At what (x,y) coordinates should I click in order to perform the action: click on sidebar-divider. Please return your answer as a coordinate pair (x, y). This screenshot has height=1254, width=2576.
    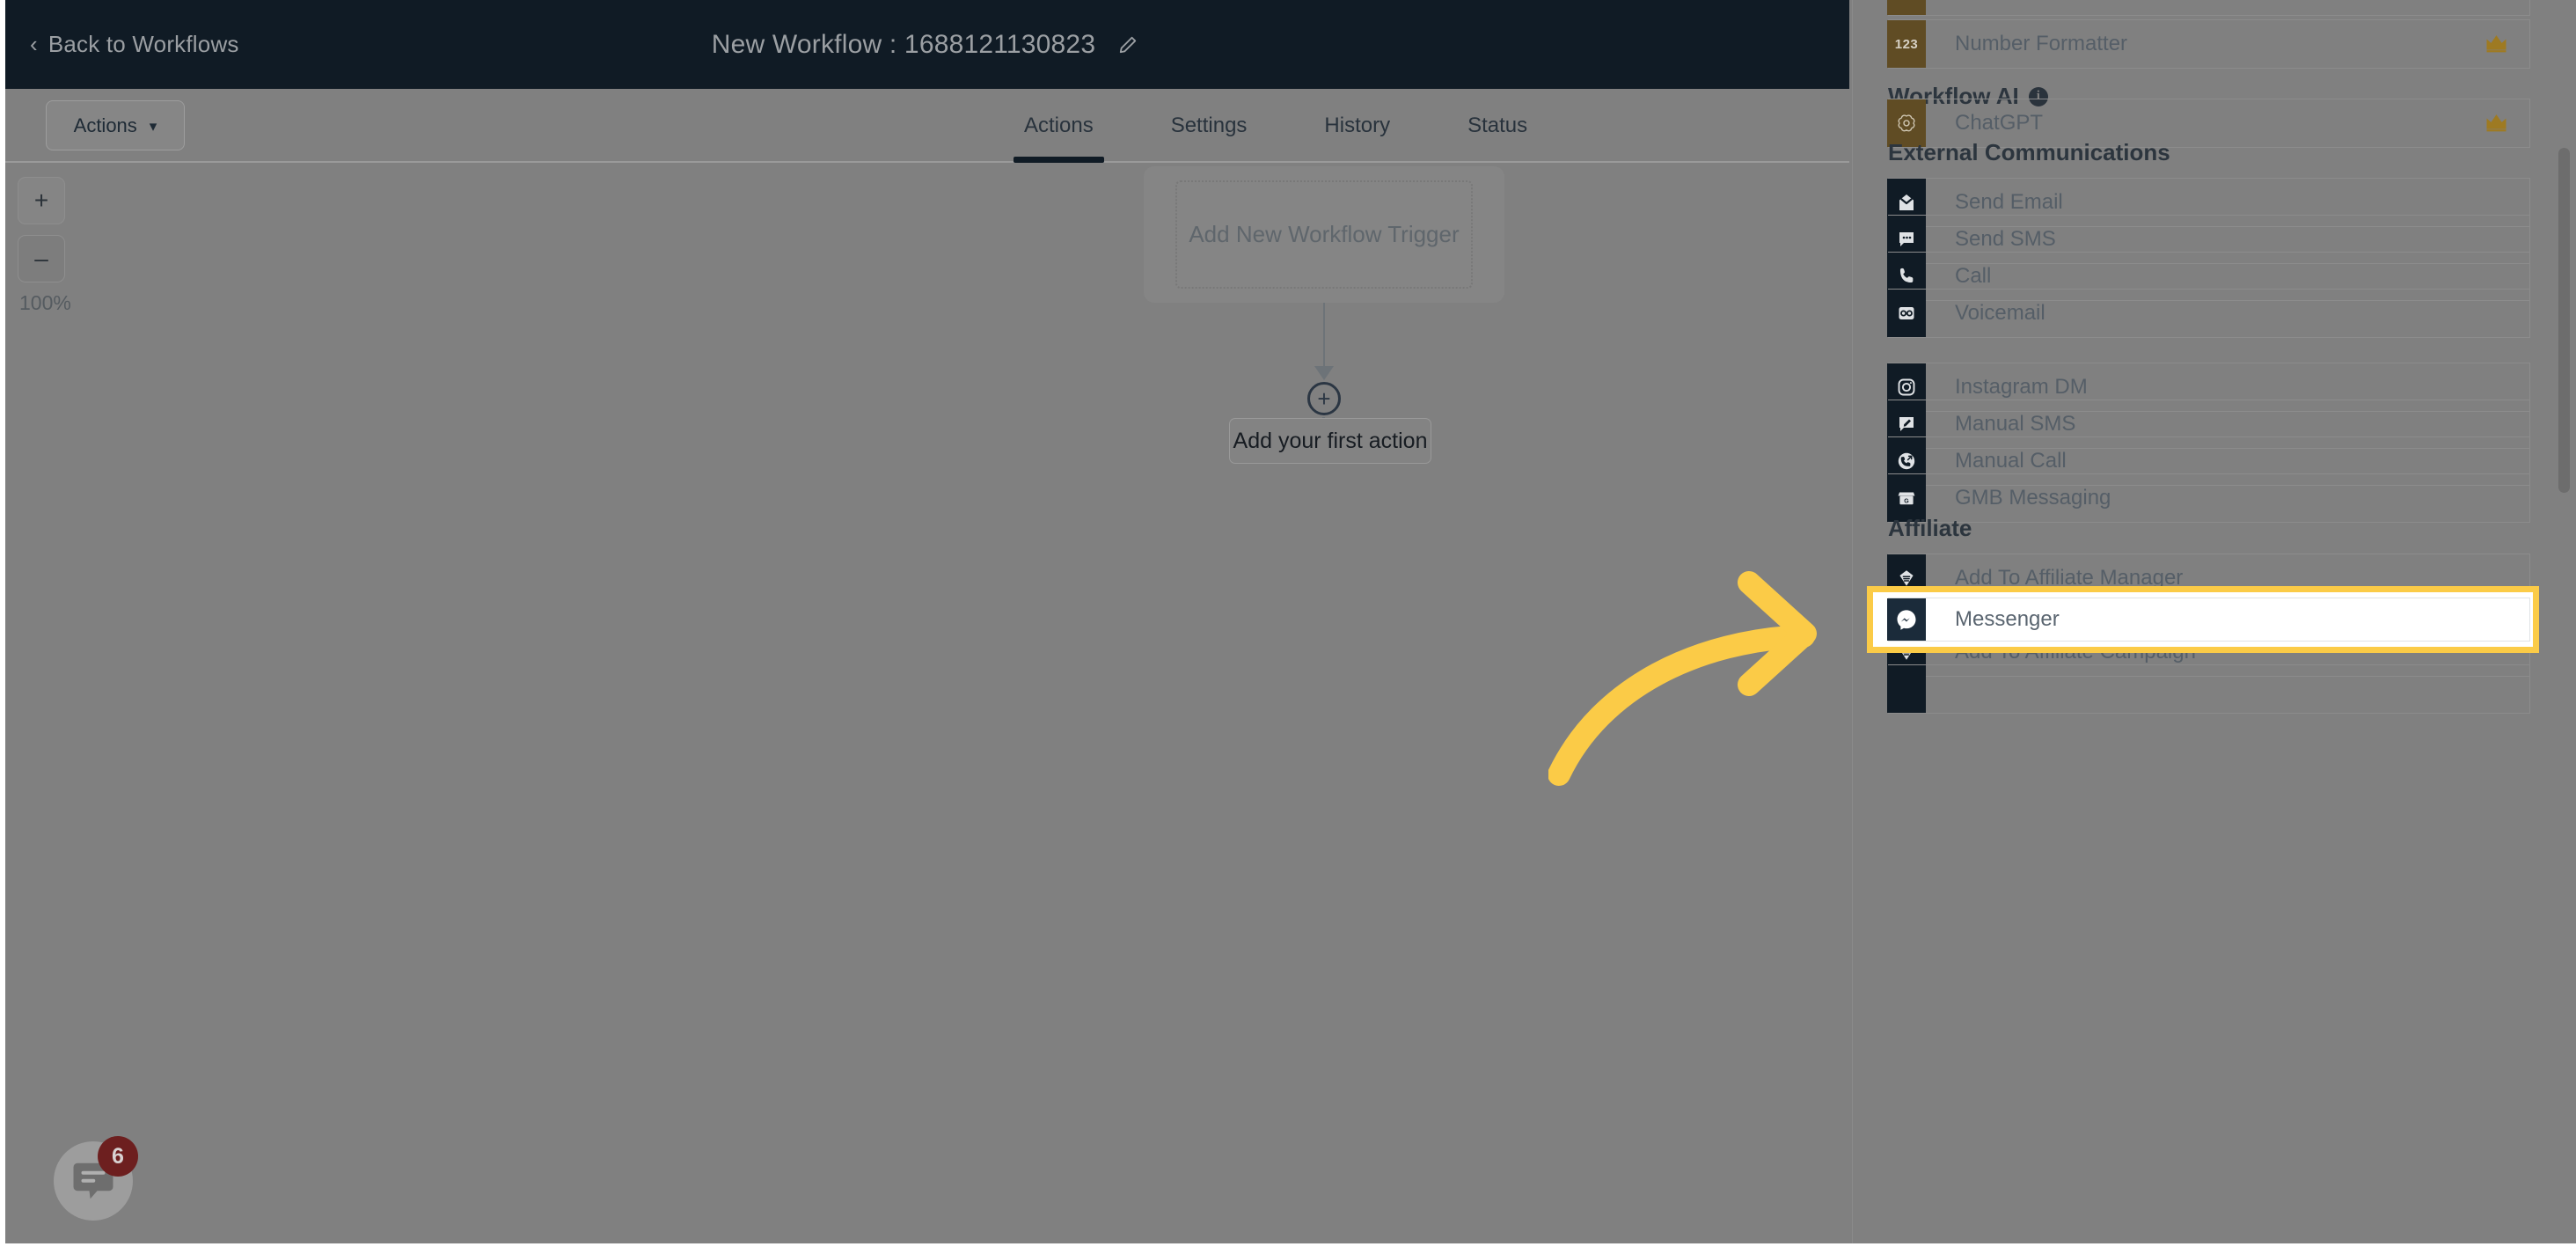
    Looking at the image, I should click on (1852, 627).